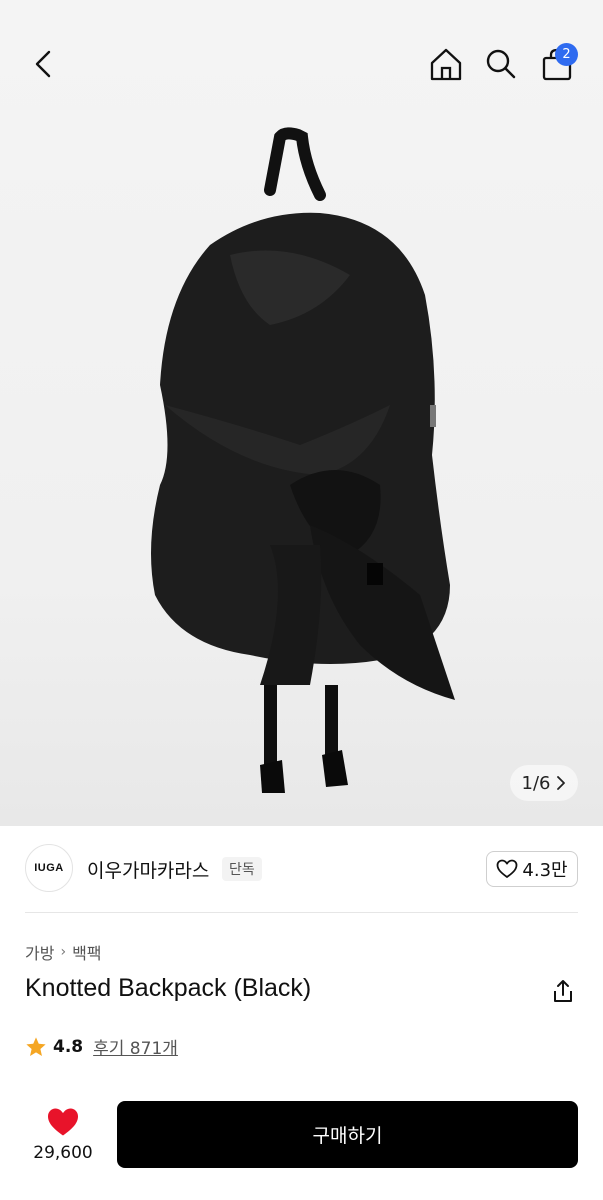 This screenshot has width=603, height=1200. I want to click on cart-count-badge: 2, so click(566, 54).